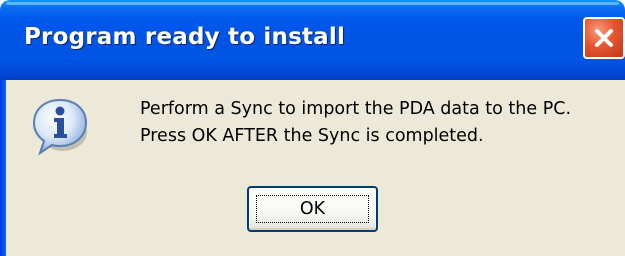 Image resolution: width=625 pixels, height=256 pixels. I want to click on window-frame-left, so click(3, 168).